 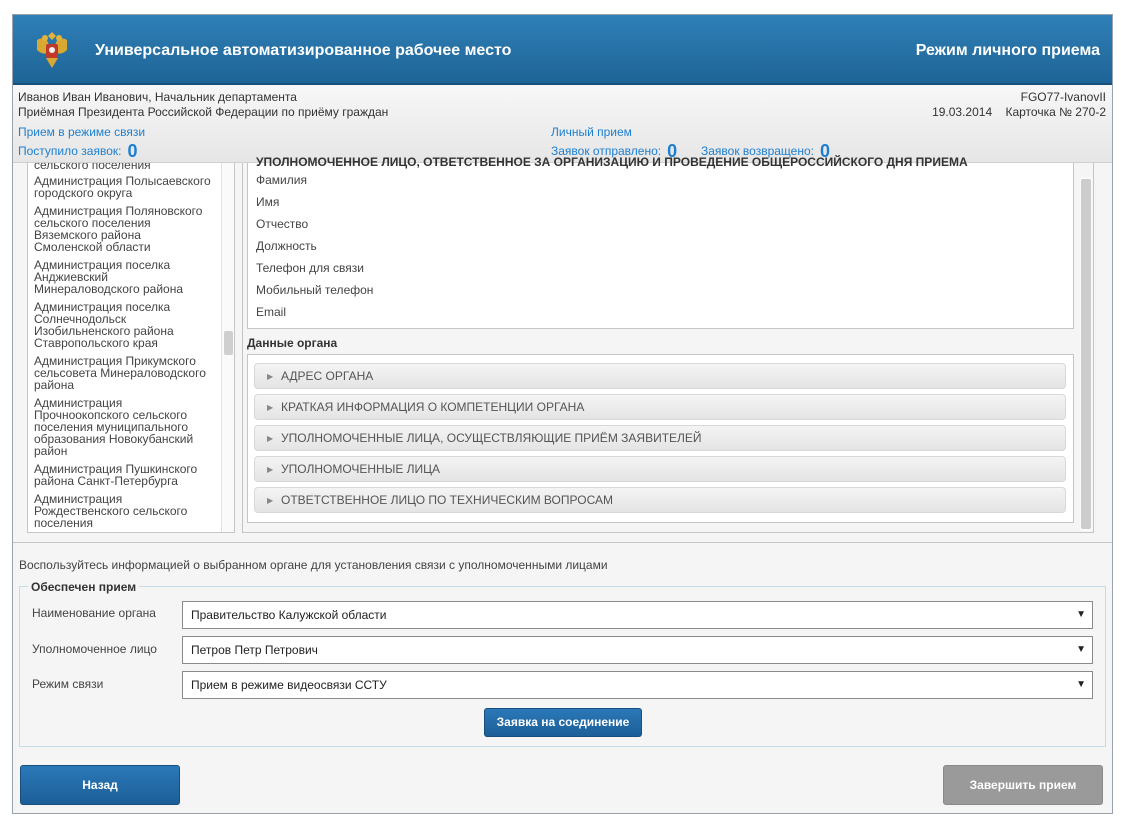 I want to click on organ-name-select: Правительство Калужской области ▼, so click(x=637, y=615).